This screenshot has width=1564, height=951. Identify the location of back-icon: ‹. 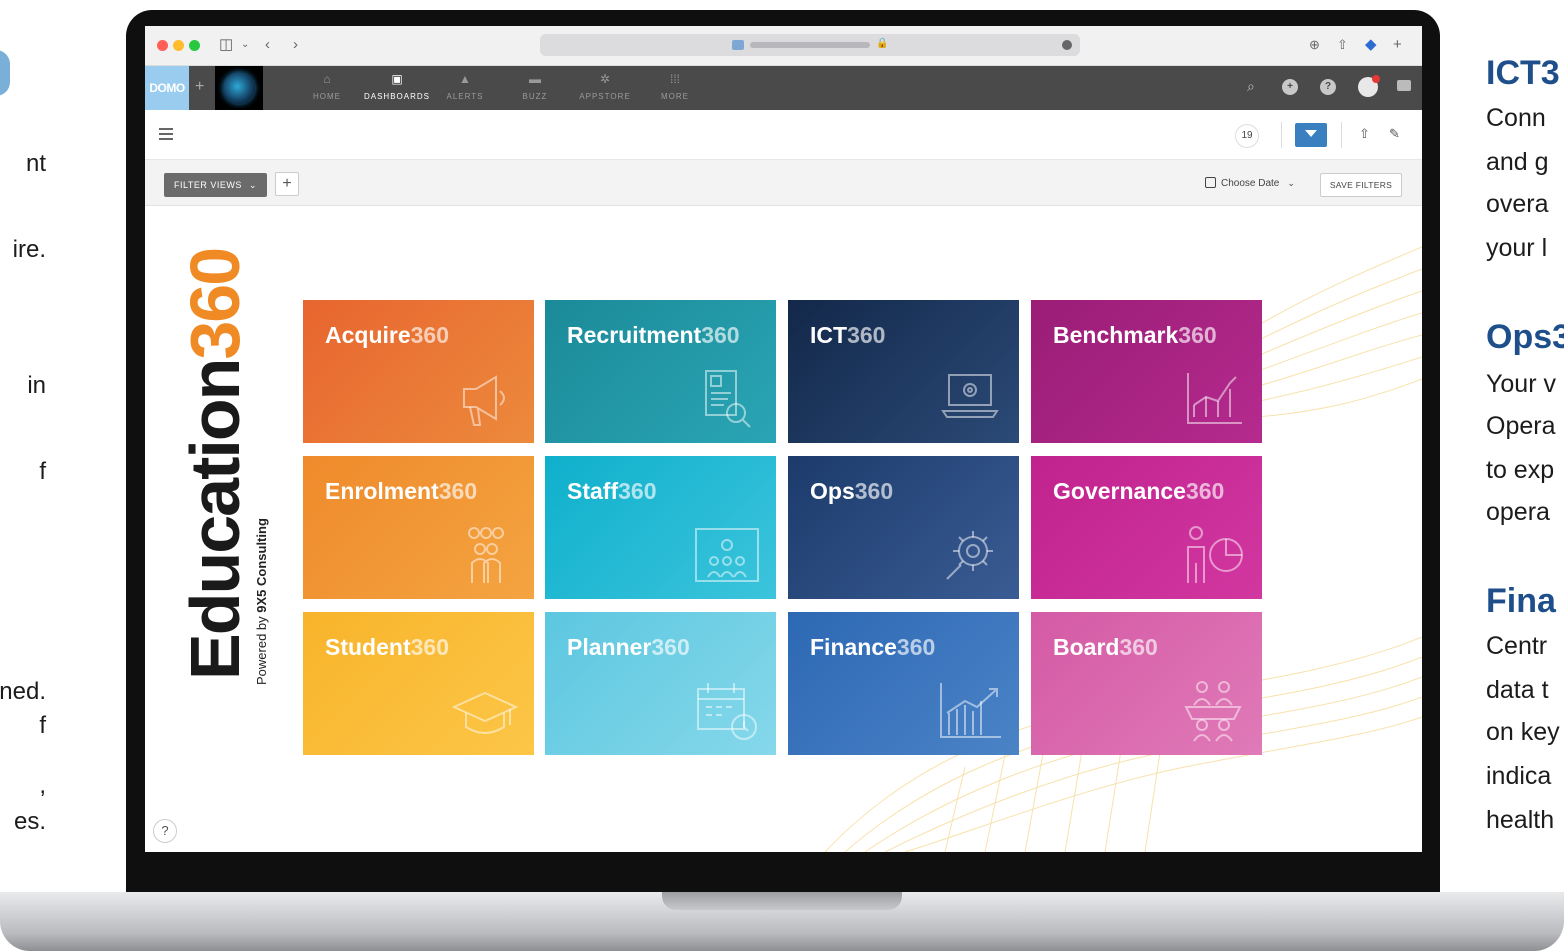
(267, 45).